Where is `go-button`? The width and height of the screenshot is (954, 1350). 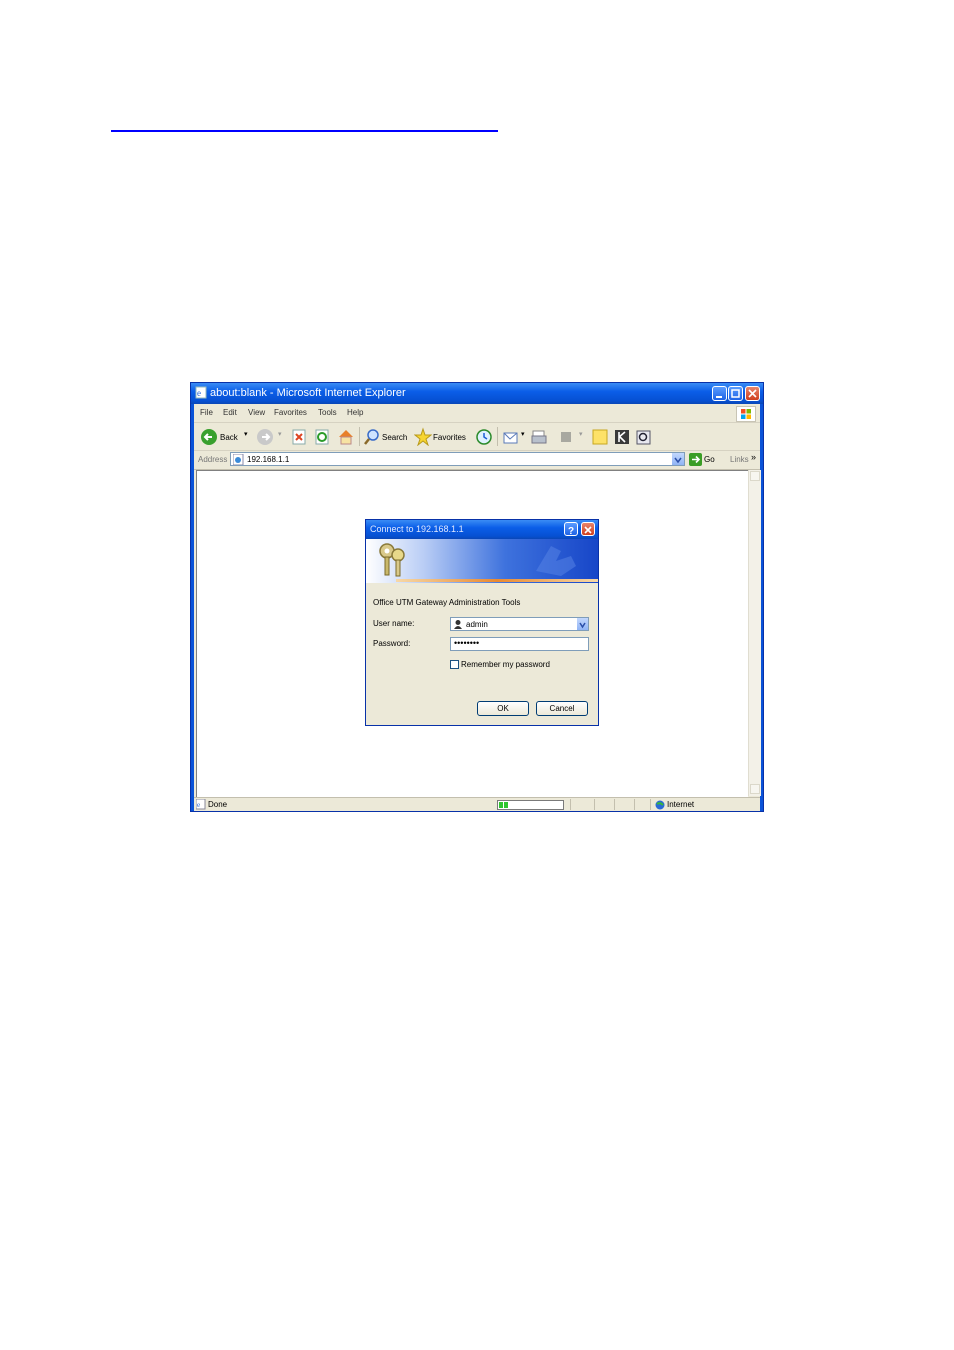
go-button is located at coordinates (695, 459).